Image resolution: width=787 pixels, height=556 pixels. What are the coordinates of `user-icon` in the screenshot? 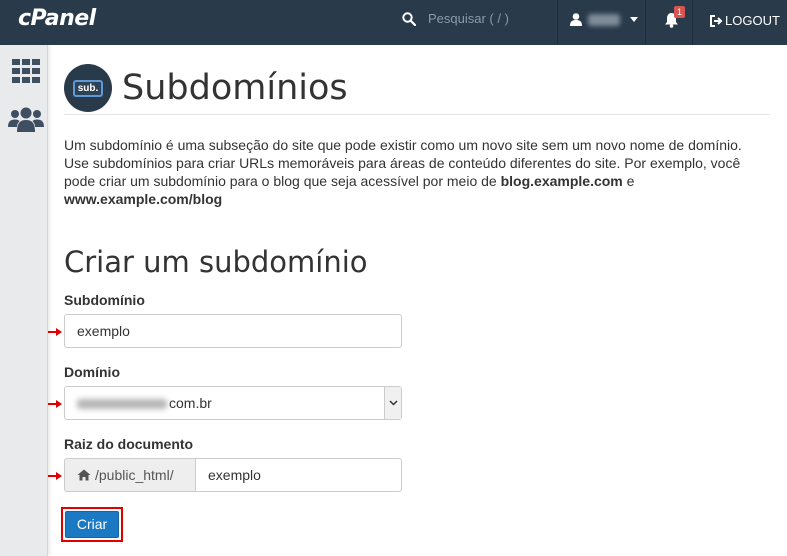 It's located at (576, 19).